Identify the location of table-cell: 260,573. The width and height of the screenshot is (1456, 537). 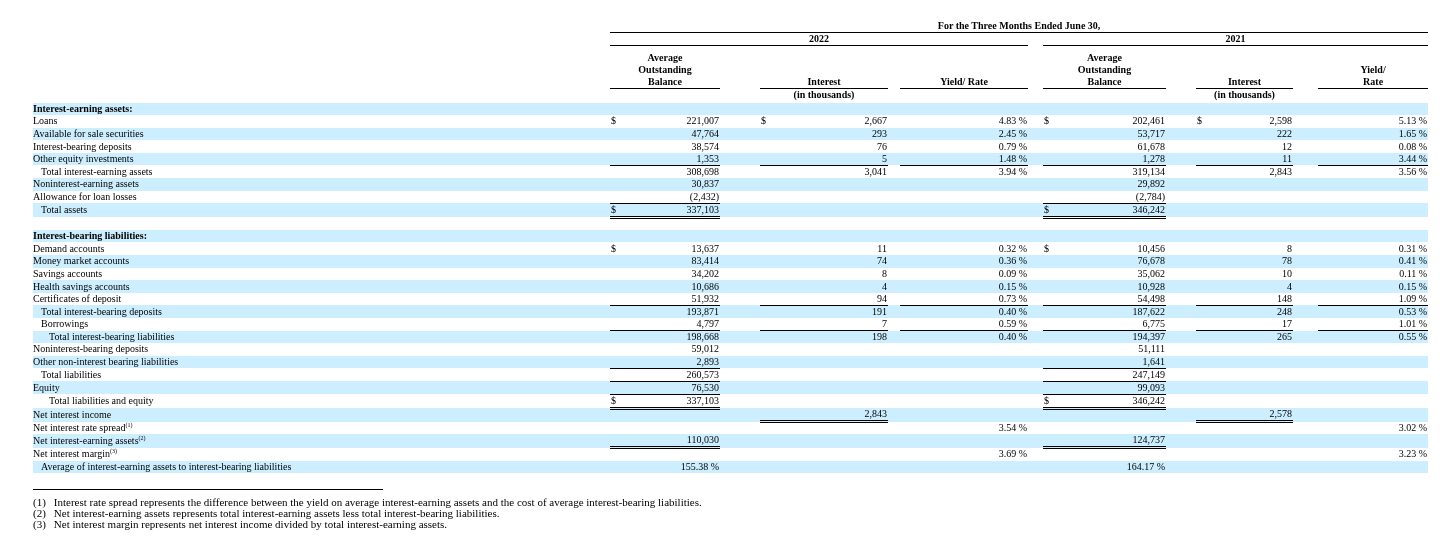
(702, 374).